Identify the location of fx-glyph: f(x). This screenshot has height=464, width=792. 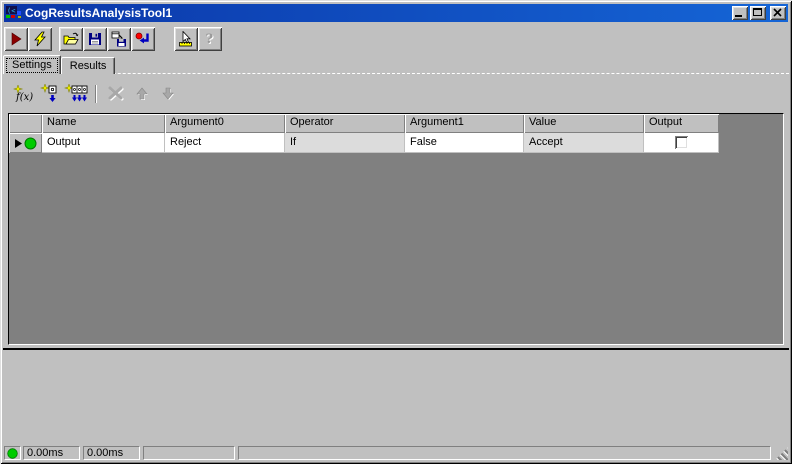
(24, 97).